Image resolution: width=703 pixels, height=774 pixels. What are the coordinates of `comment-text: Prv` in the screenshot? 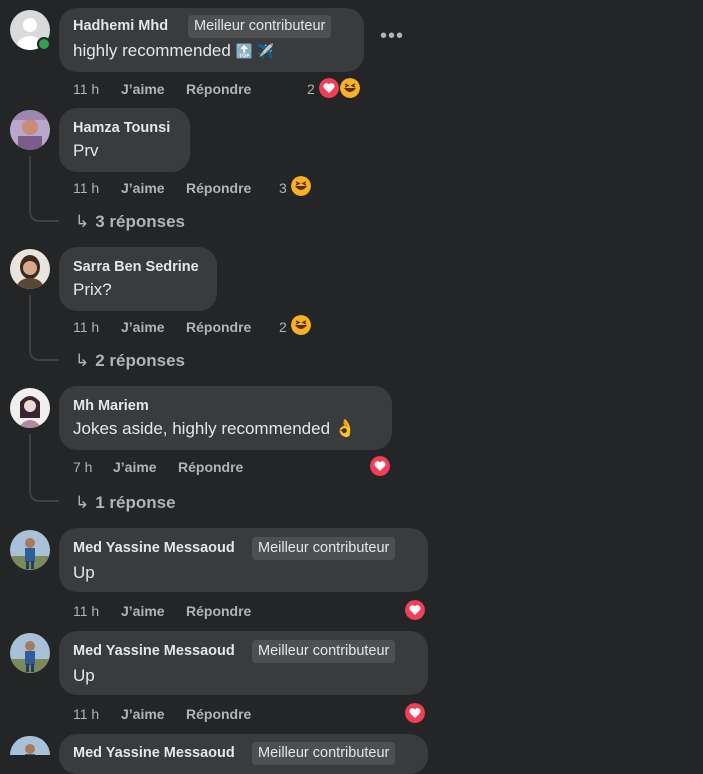 It's located at (86, 150).